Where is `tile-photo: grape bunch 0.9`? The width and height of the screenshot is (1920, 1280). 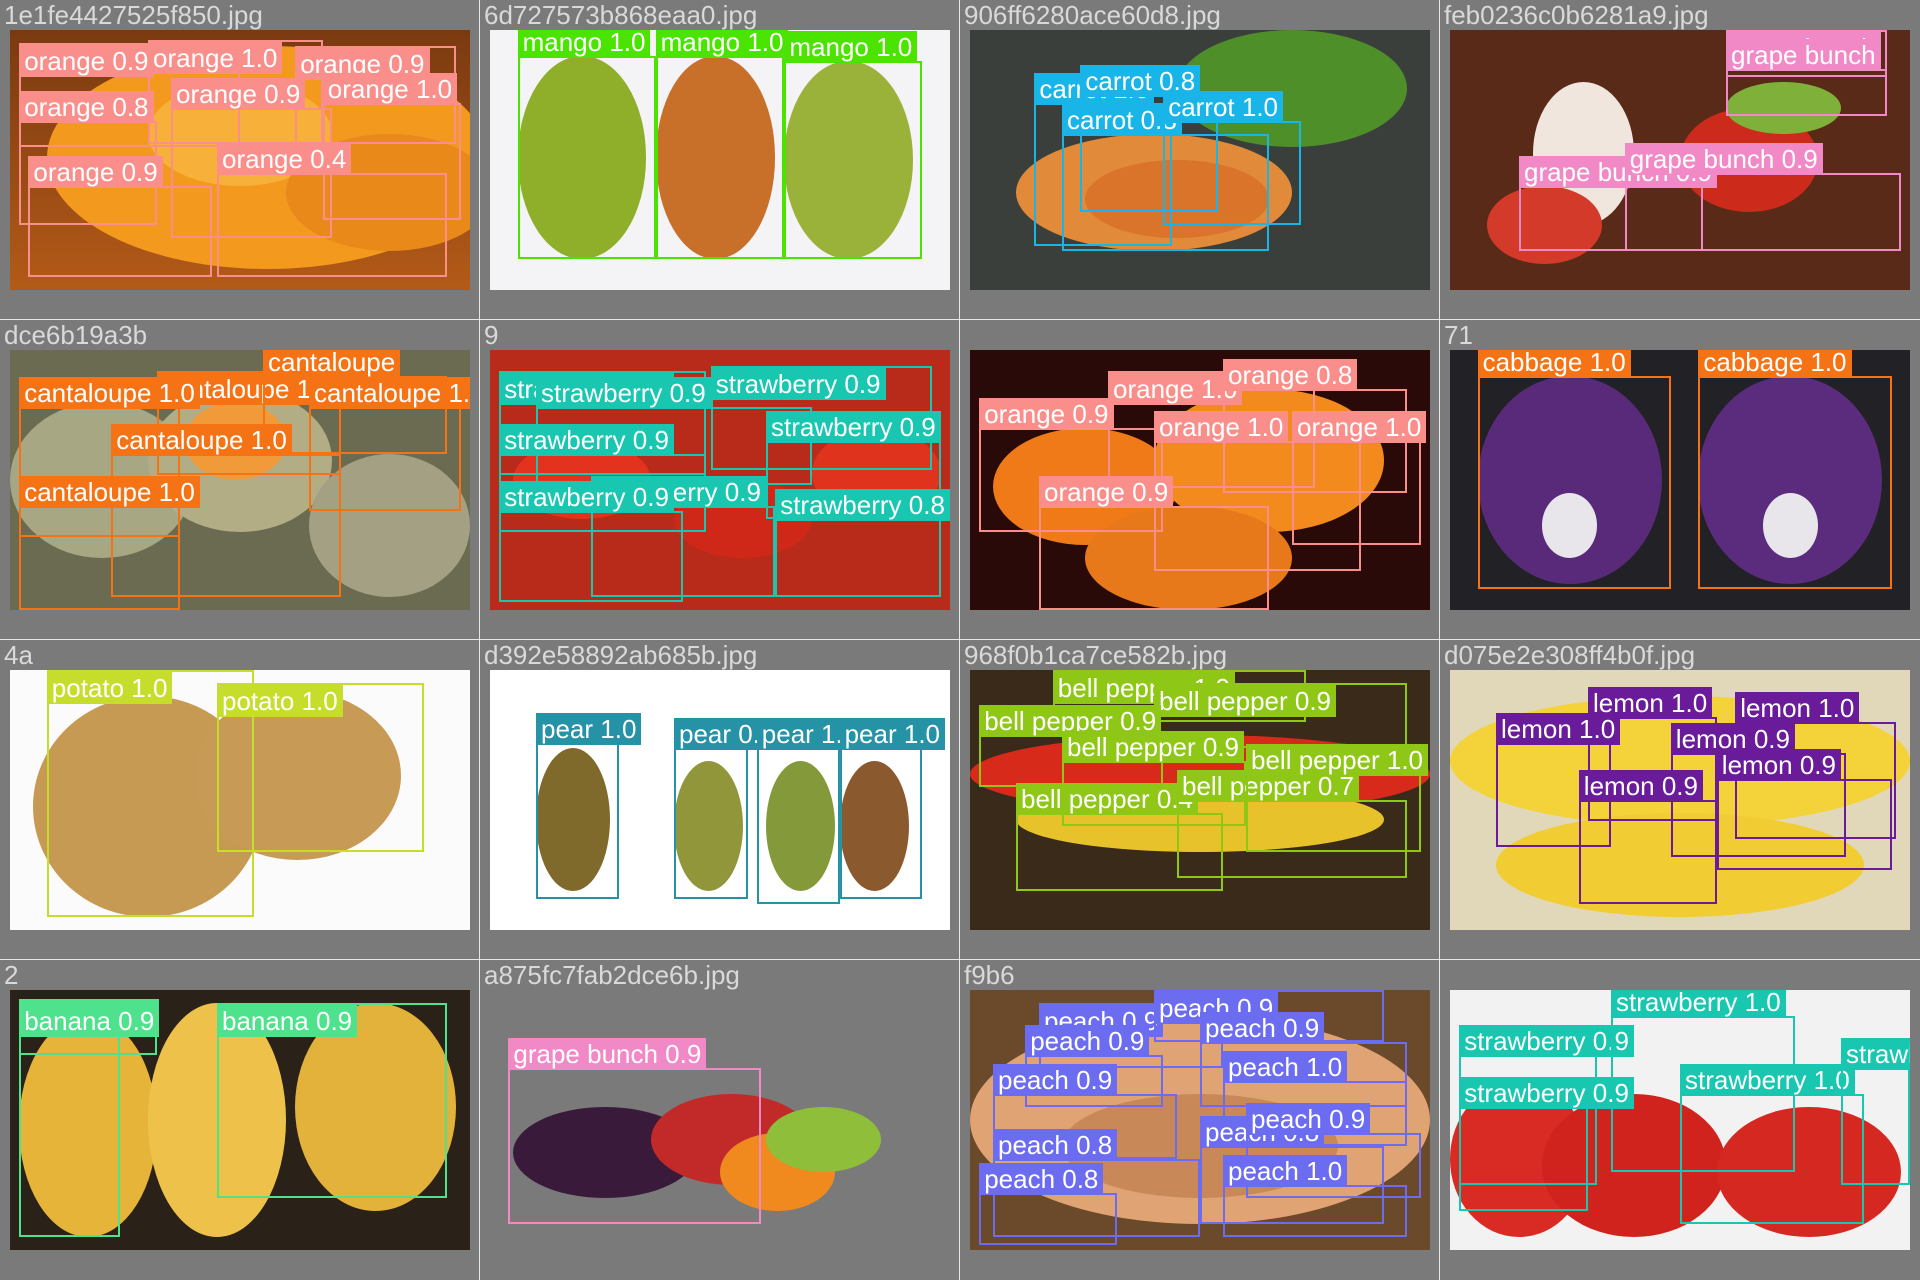 tile-photo: grape bunch 0.9 is located at coordinates (720, 1120).